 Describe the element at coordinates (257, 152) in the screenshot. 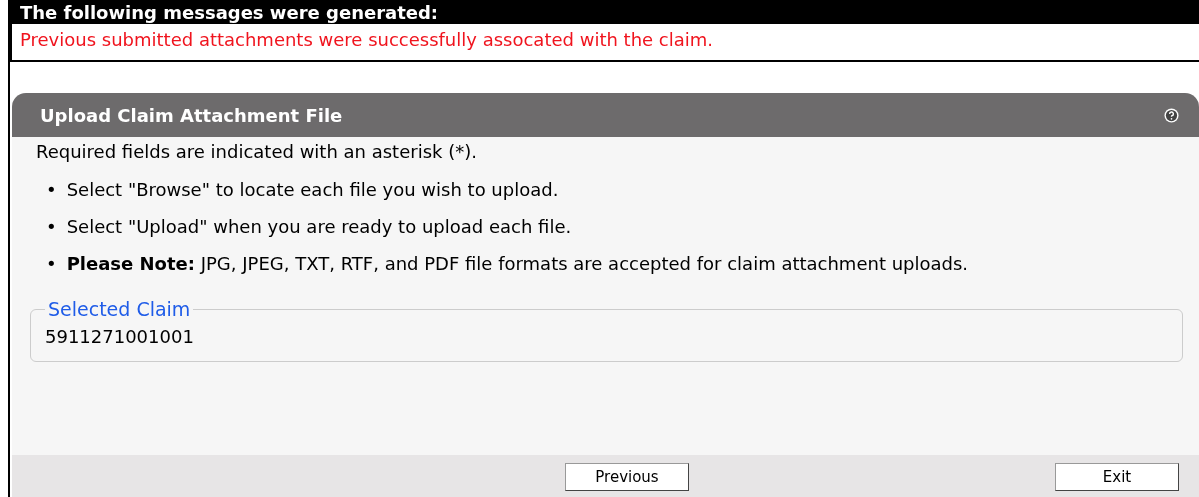

I see `required-fields-note: Required fields are indicated with an asterisk (*).` at that location.